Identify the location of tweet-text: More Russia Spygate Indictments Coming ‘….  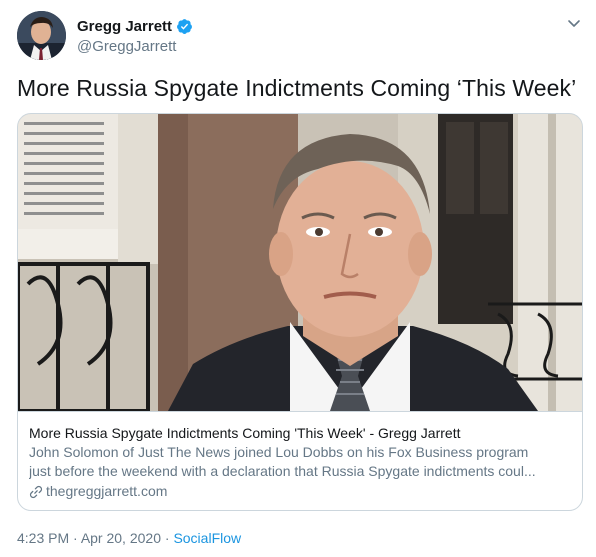
(297, 88).